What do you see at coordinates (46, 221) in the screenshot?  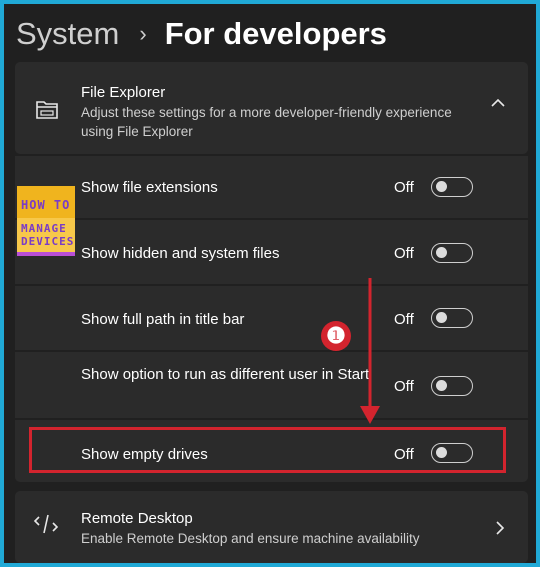 I see `watermark-logo: HOW TO MANAGE DEVICES` at bounding box center [46, 221].